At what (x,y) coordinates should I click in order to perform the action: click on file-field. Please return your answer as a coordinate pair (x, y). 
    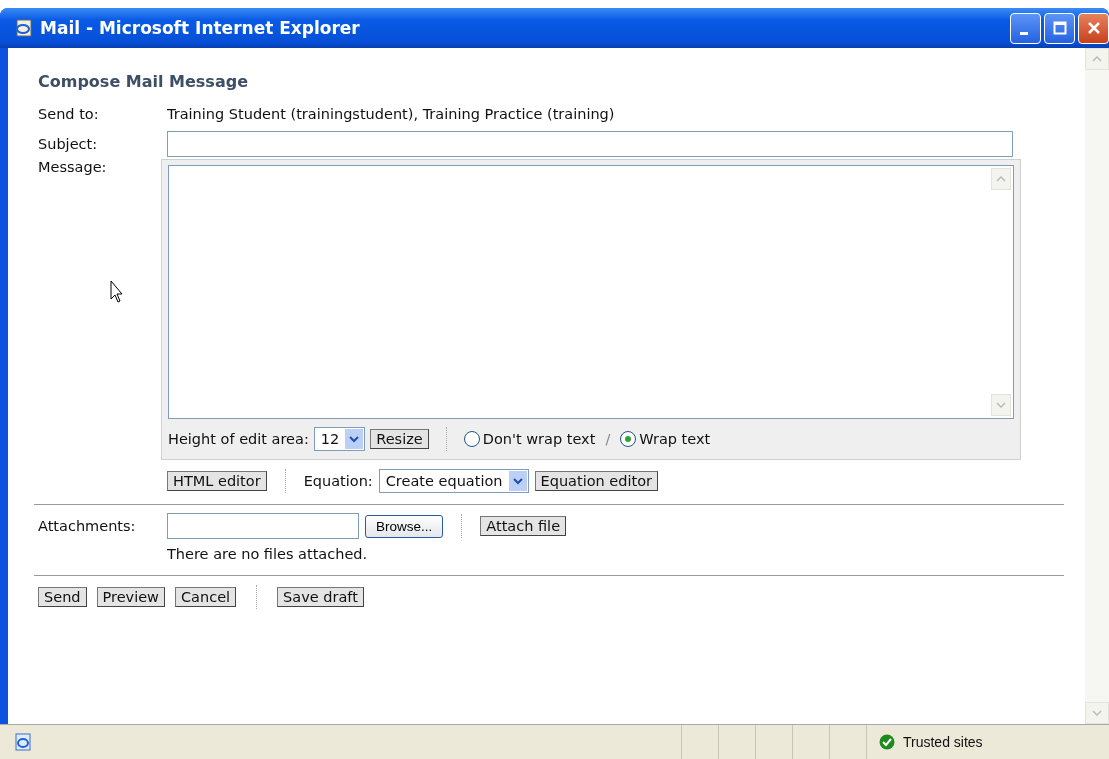
    Looking at the image, I should click on (263, 526).